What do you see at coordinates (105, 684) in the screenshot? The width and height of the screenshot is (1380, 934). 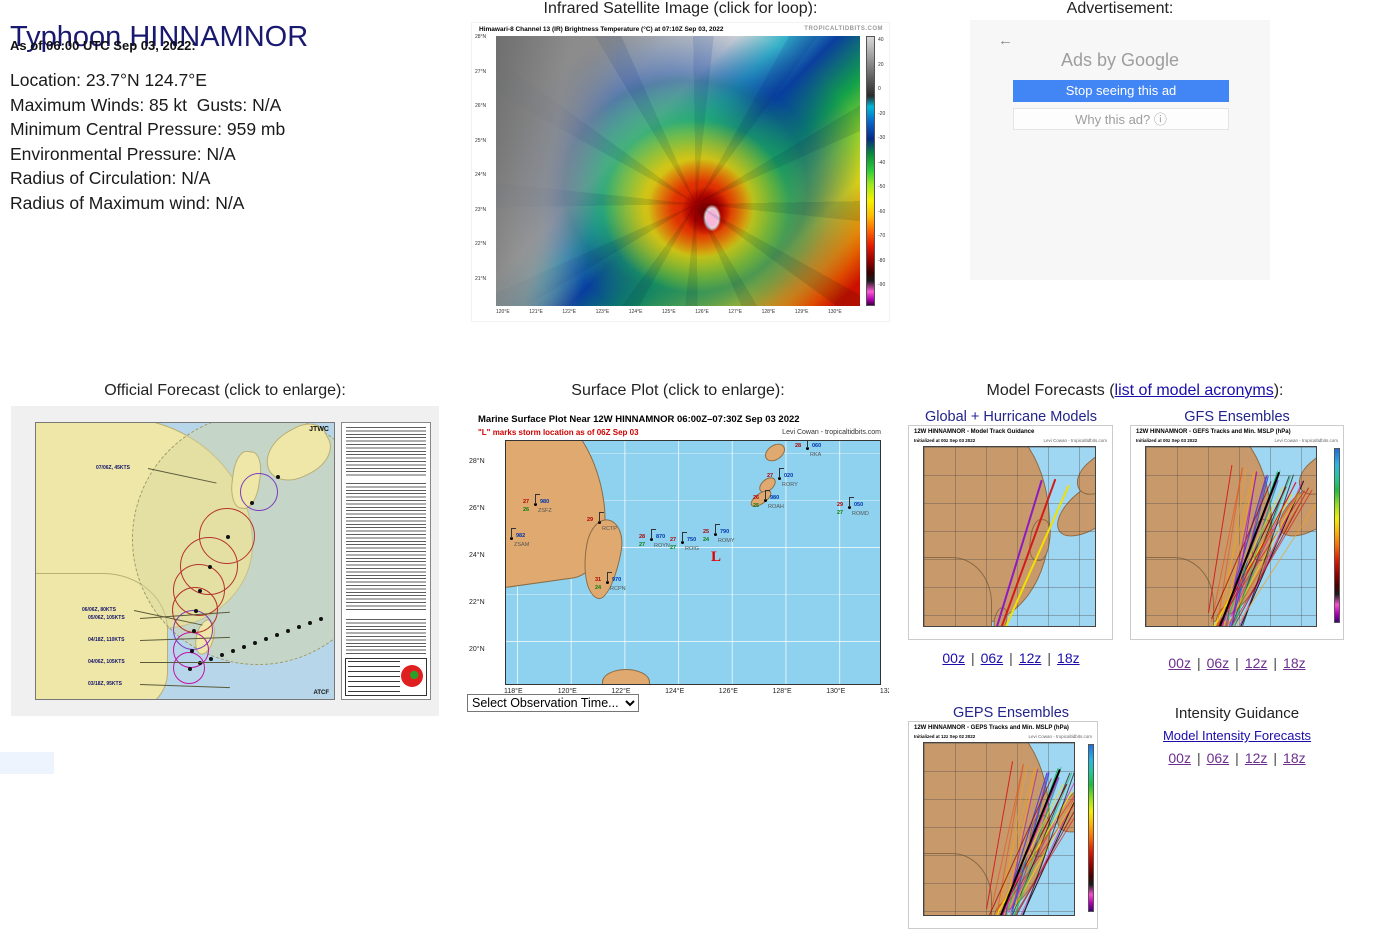 I see `forecast-time-label: 03/18Z, 95KTS` at bounding box center [105, 684].